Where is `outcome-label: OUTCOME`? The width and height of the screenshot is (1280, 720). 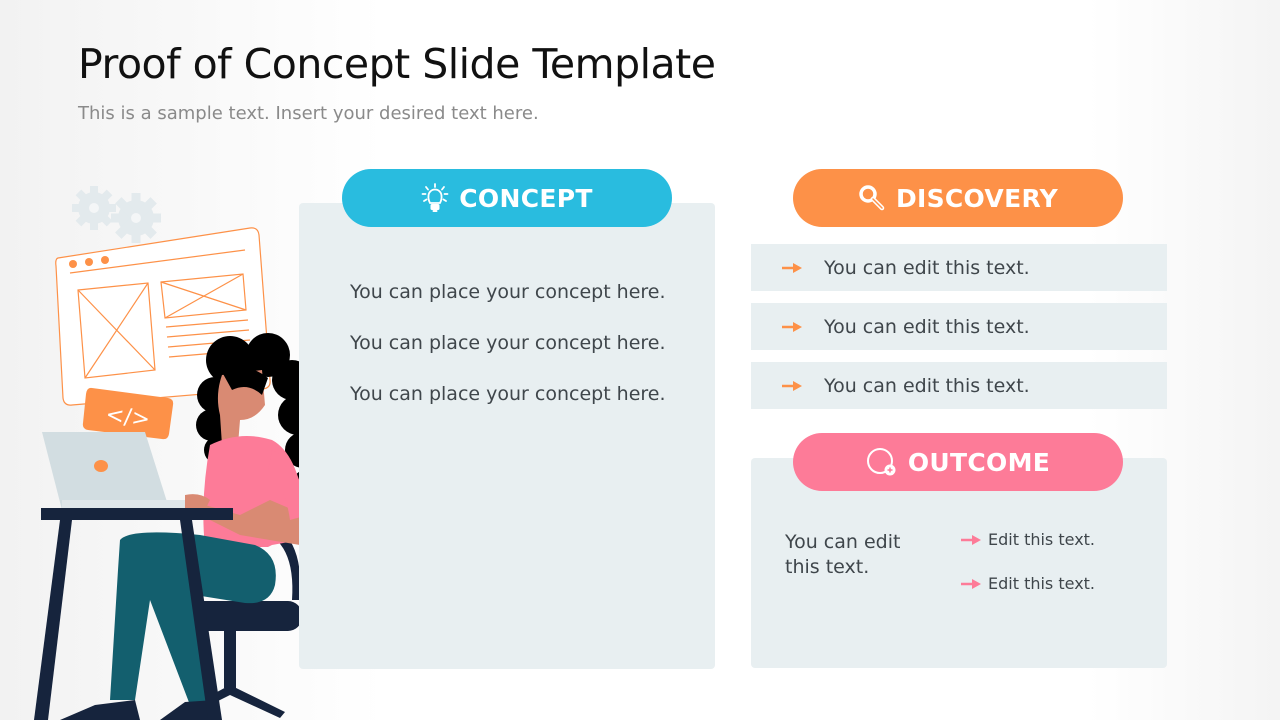 outcome-label: OUTCOME is located at coordinates (979, 462).